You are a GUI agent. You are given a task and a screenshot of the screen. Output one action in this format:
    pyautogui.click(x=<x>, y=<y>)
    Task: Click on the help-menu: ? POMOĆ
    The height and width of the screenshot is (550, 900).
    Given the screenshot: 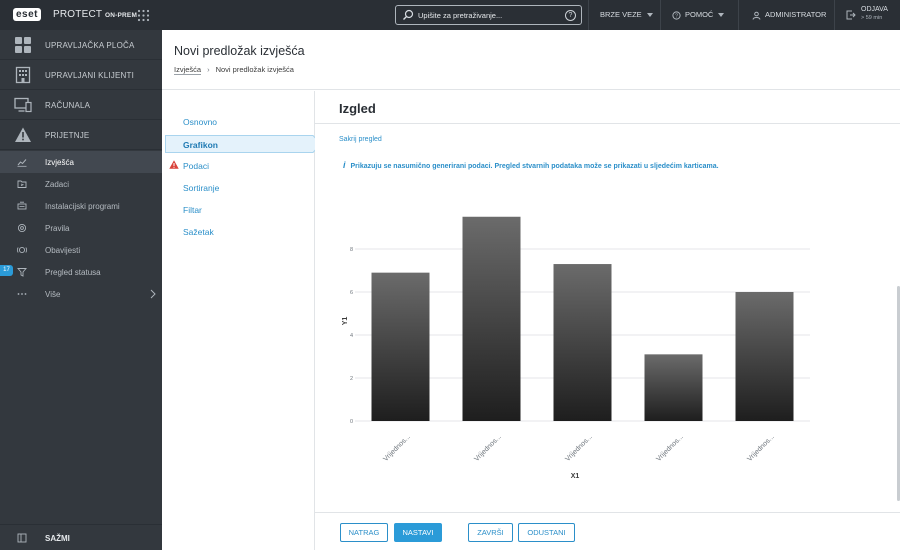 What is the action you would take?
    pyautogui.click(x=698, y=15)
    